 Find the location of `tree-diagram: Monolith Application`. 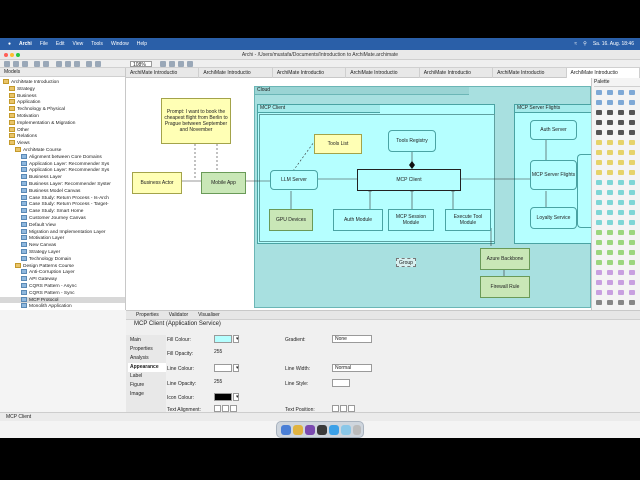

tree-diagram: Monolith Application is located at coordinates (62, 306).